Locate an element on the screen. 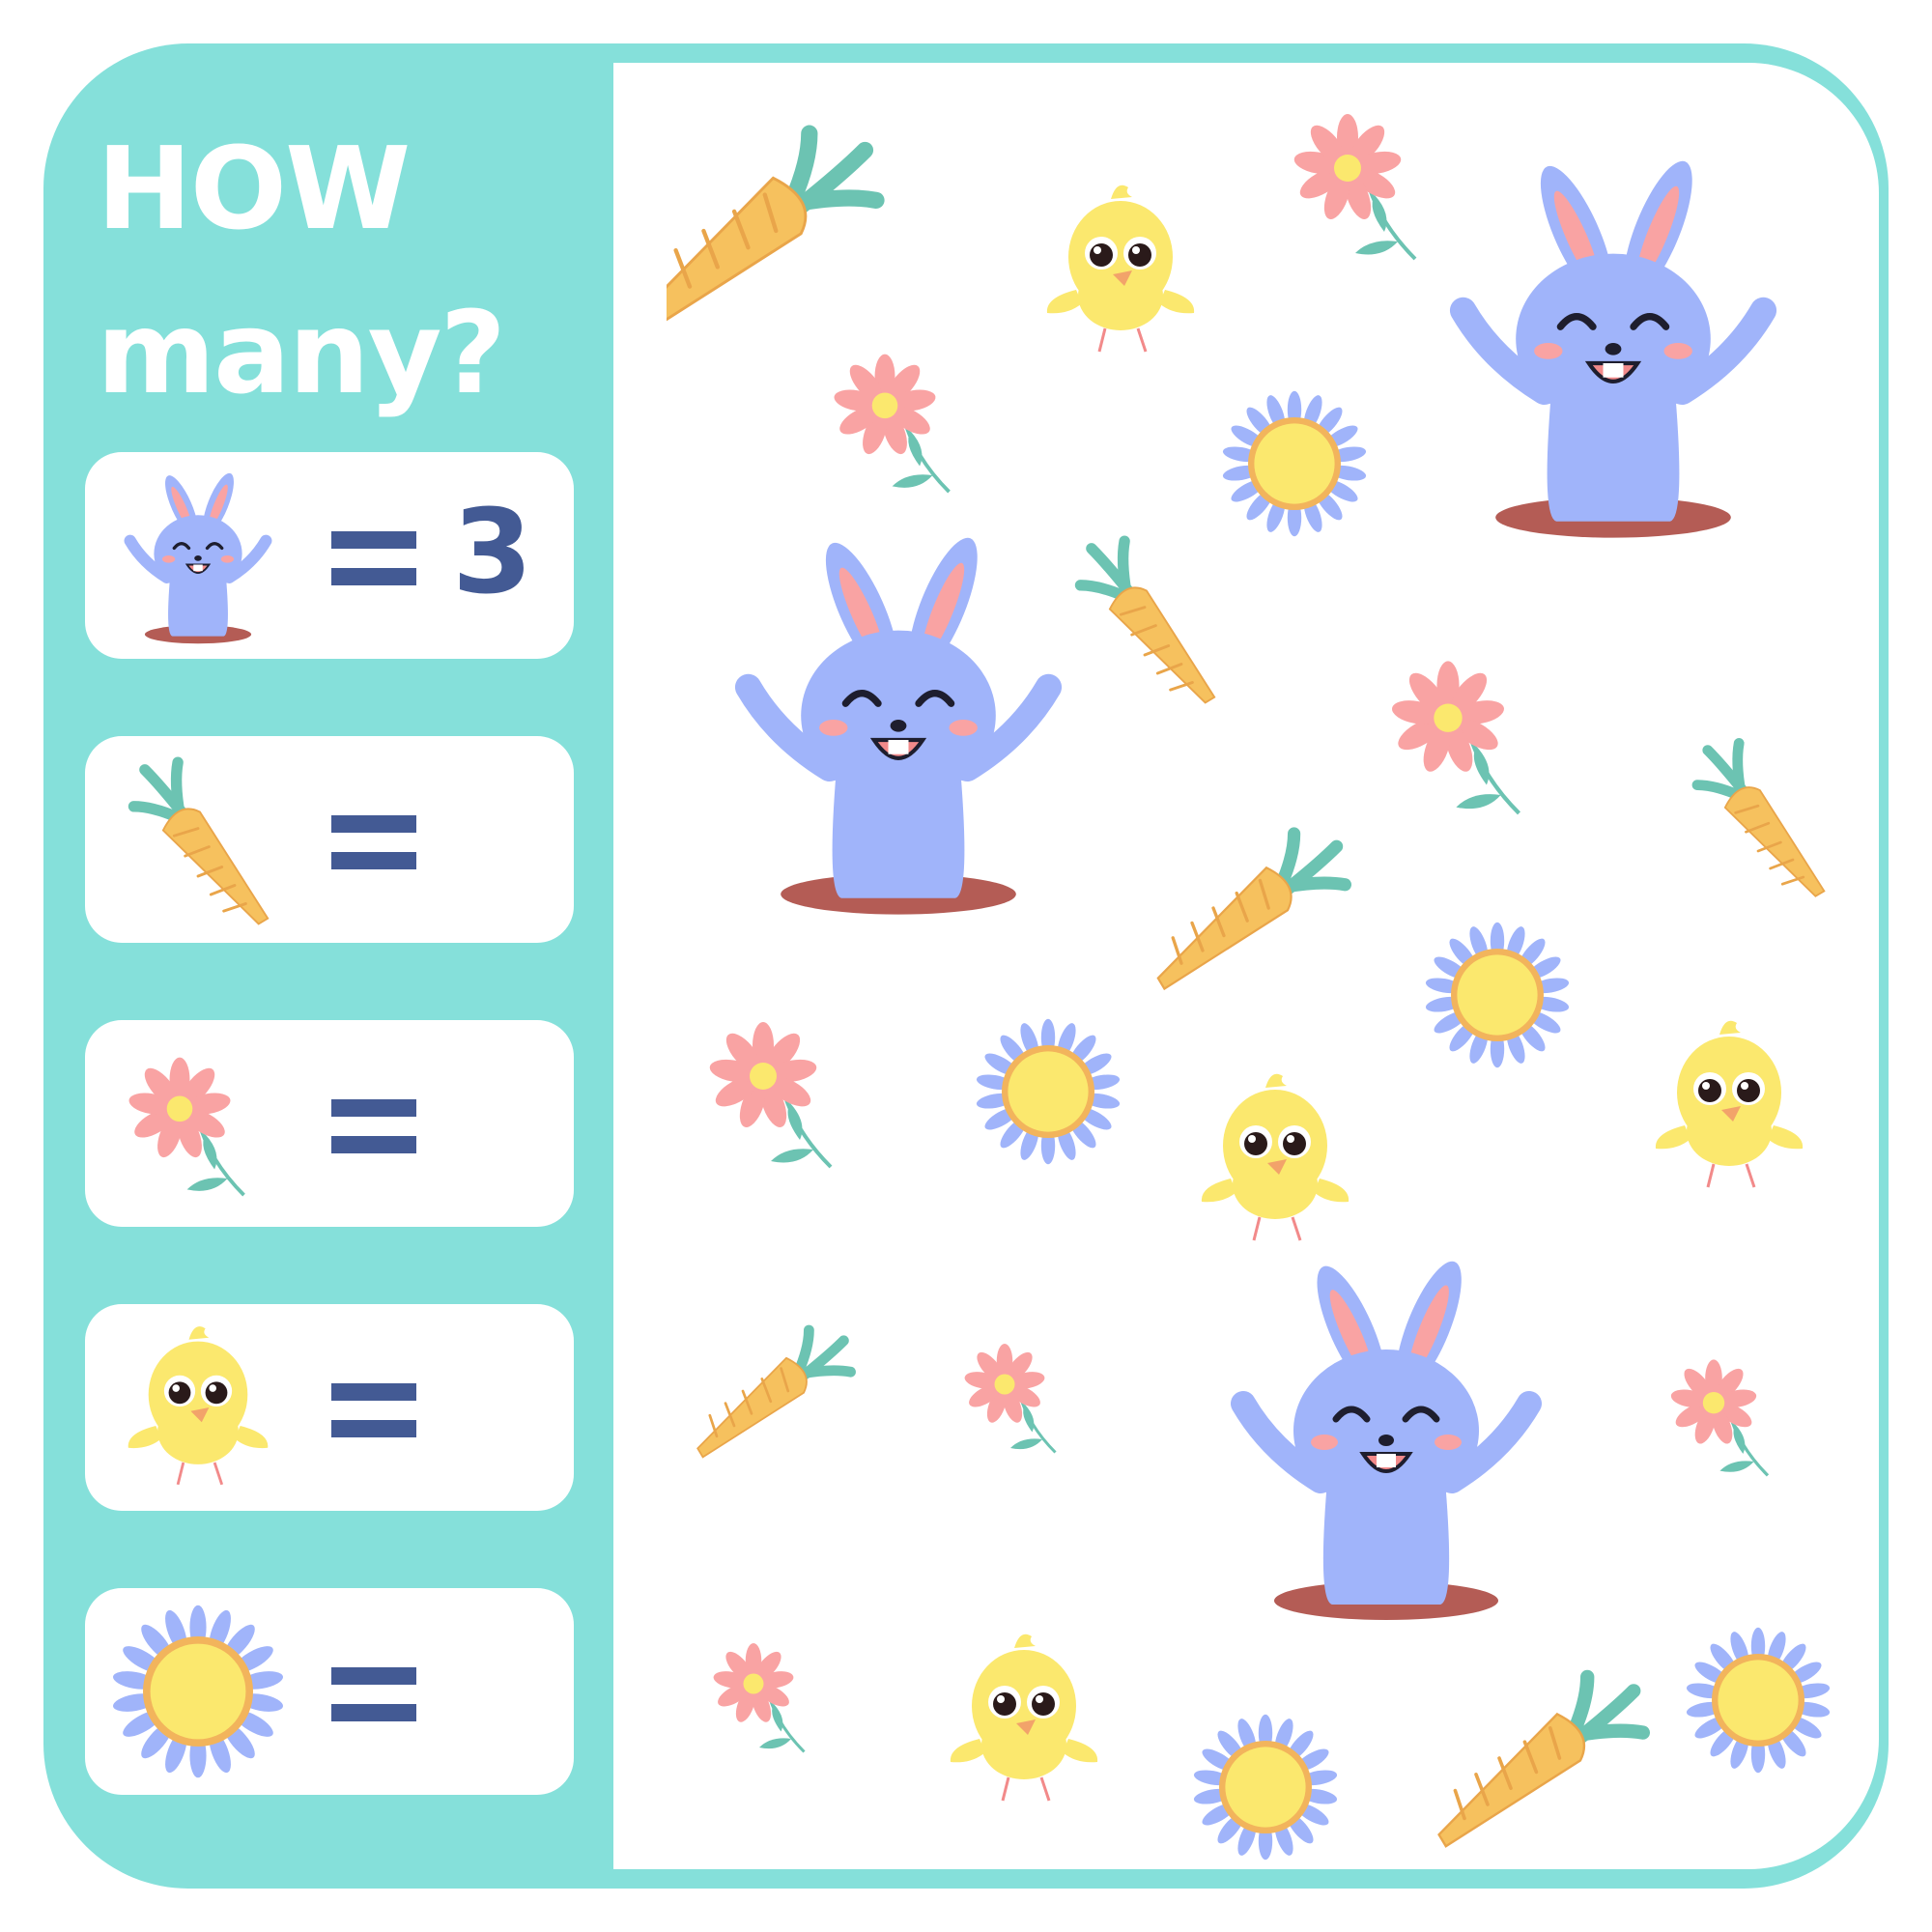  count-row-chick is located at coordinates (329, 1407).